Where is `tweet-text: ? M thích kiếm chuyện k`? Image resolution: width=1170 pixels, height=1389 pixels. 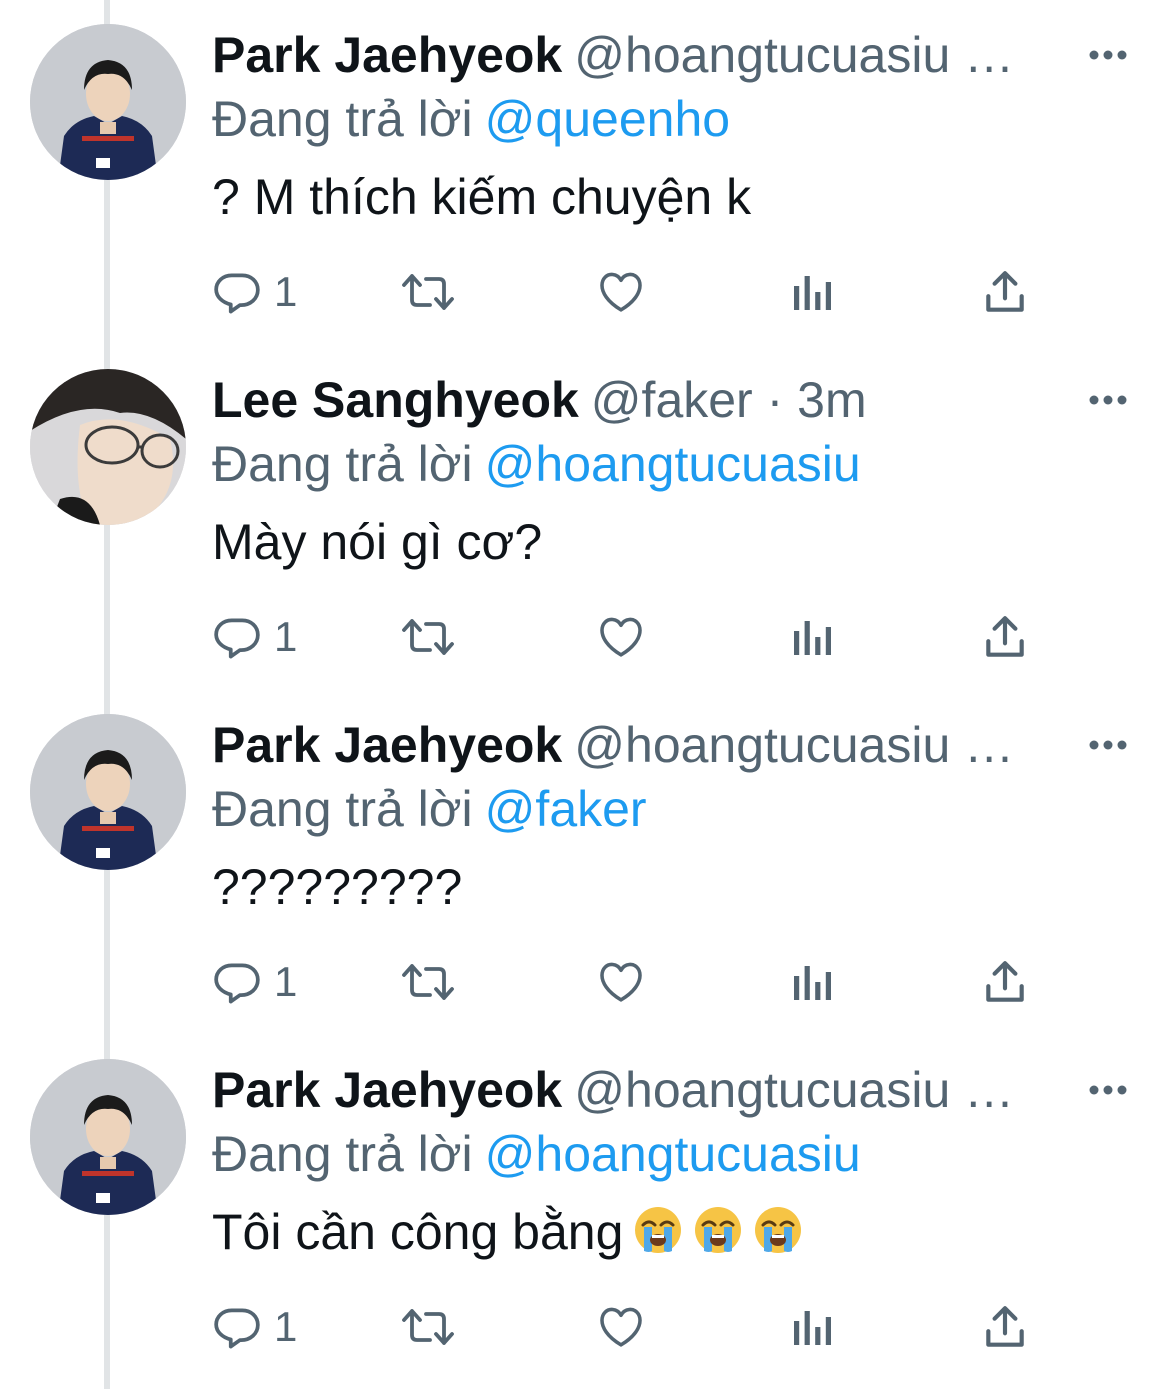 tweet-text: ? M thích kiếm chuyện k is located at coordinates (482, 197).